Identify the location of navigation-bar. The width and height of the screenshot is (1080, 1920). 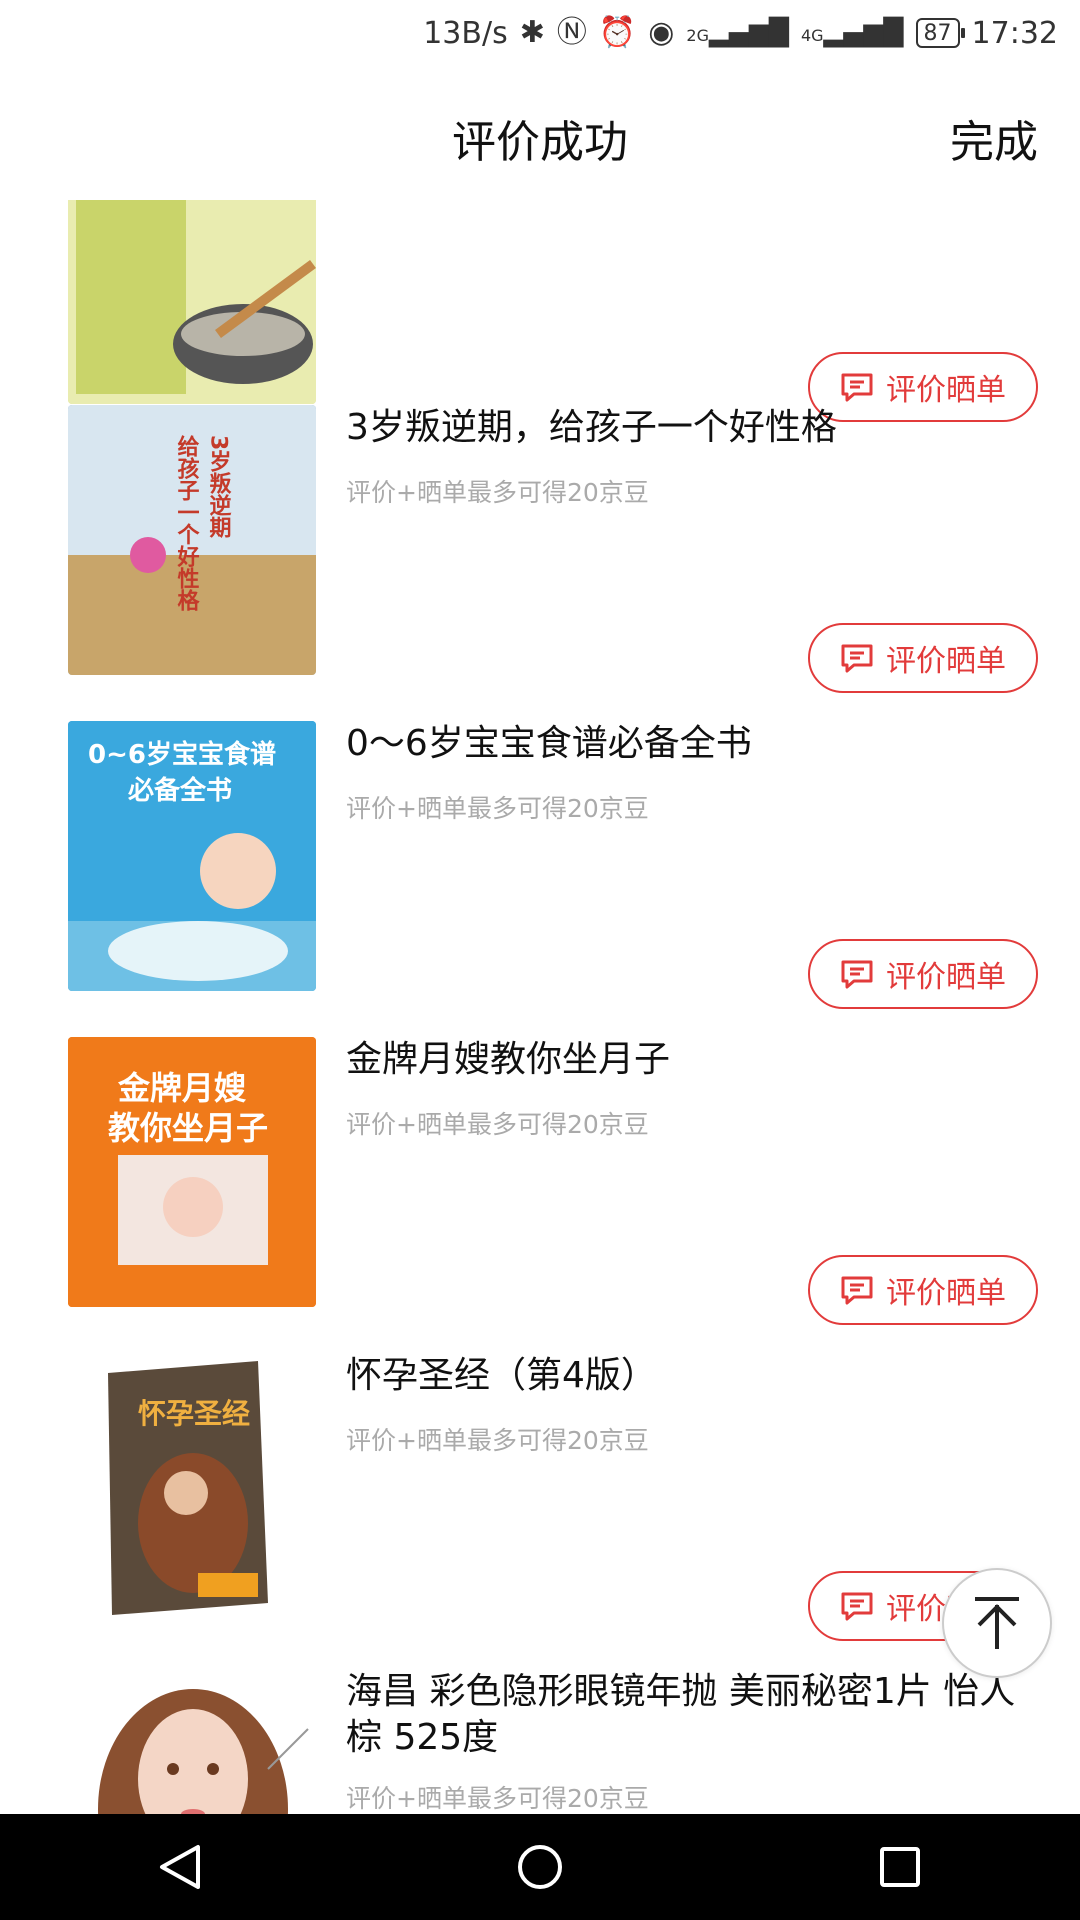
(540, 1867).